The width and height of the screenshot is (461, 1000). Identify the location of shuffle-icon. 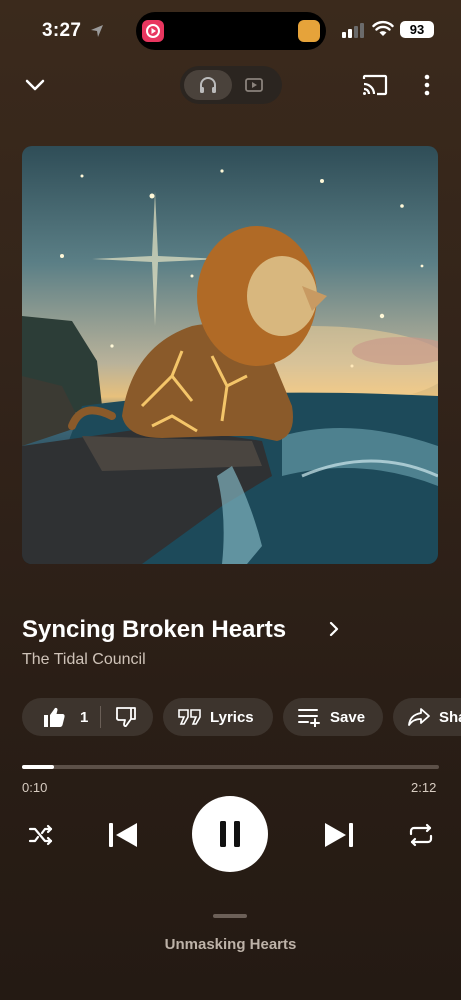
(40, 835).